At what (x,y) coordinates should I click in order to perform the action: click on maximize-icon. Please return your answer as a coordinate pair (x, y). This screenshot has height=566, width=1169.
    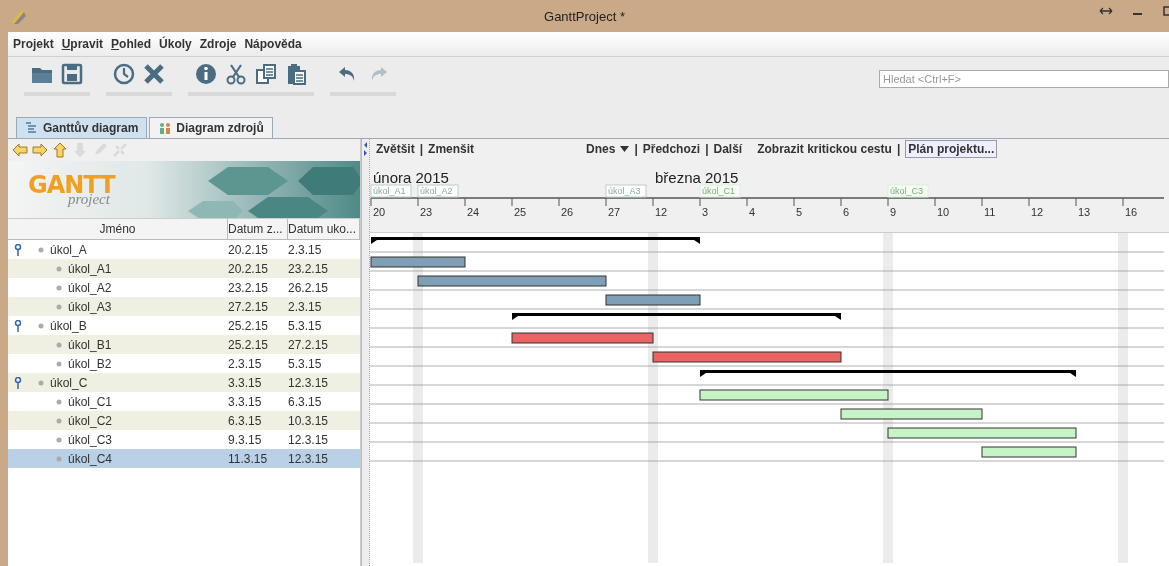
    Looking at the image, I should click on (1166, 11).